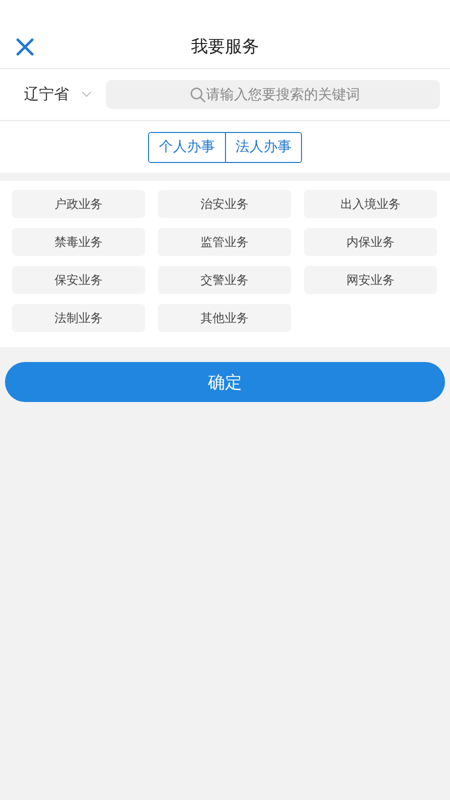  What do you see at coordinates (224, 204) in the screenshot?
I see `service-option: 治安业务` at bounding box center [224, 204].